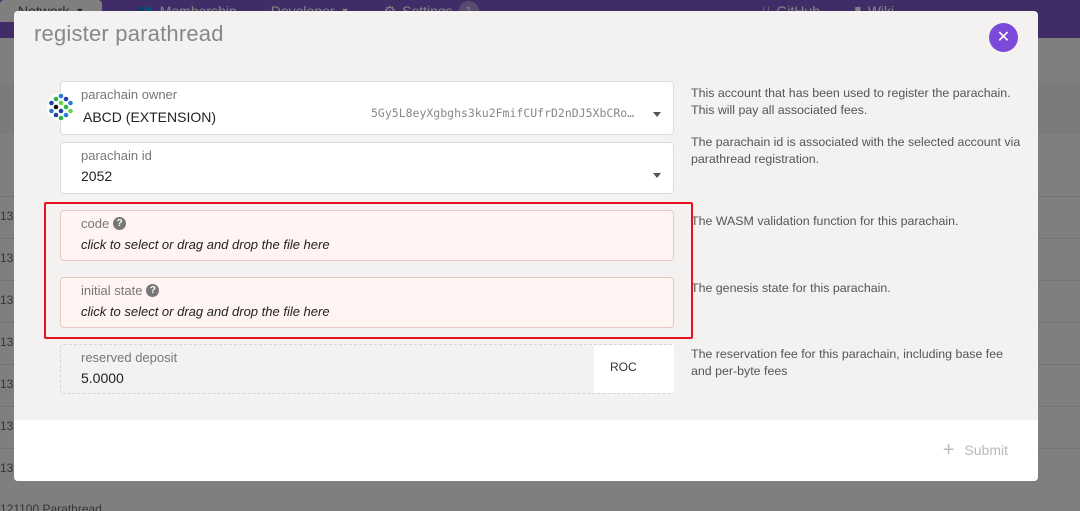  I want to click on account-identicon-icon, so click(61, 107).